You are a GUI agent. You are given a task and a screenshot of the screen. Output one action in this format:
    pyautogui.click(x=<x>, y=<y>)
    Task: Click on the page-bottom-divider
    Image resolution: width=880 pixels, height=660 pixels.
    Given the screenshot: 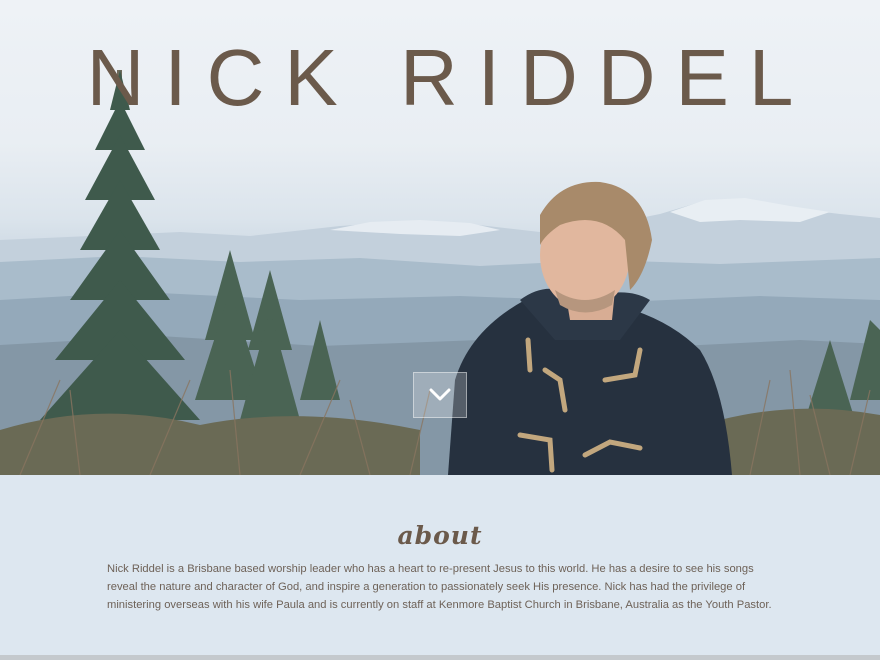 What is the action you would take?
    pyautogui.click(x=440, y=657)
    